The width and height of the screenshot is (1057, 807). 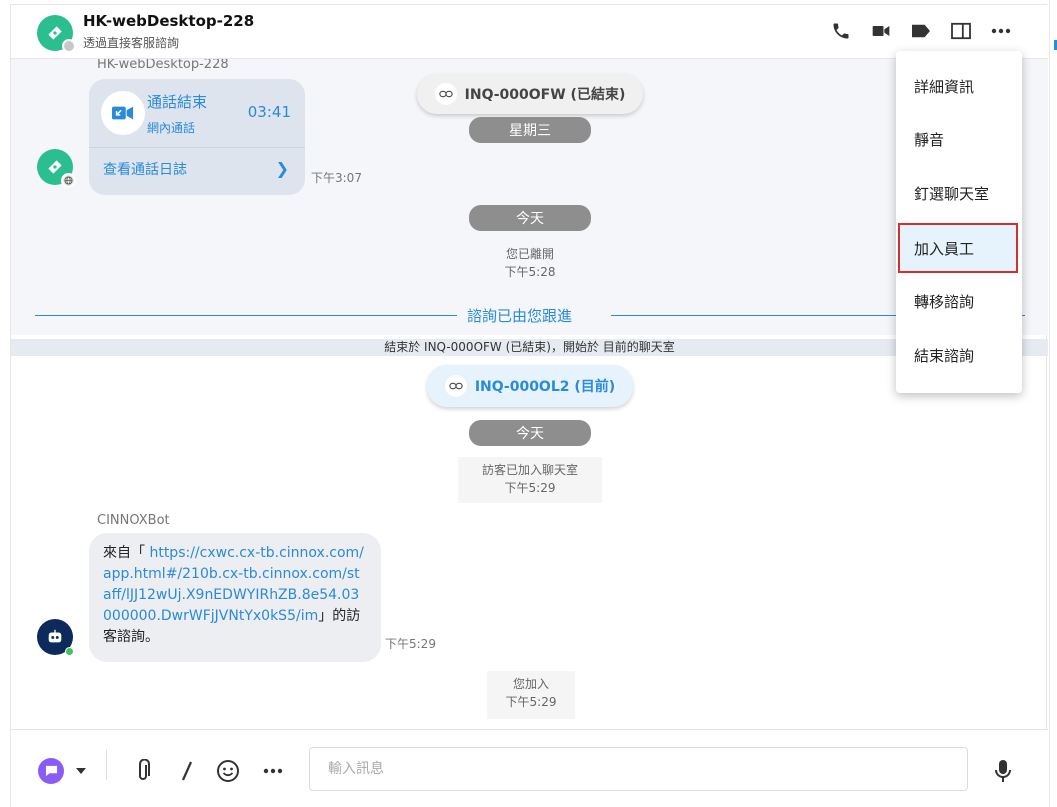 What do you see at coordinates (81, 771) in the screenshot?
I see `caret-down-icon` at bounding box center [81, 771].